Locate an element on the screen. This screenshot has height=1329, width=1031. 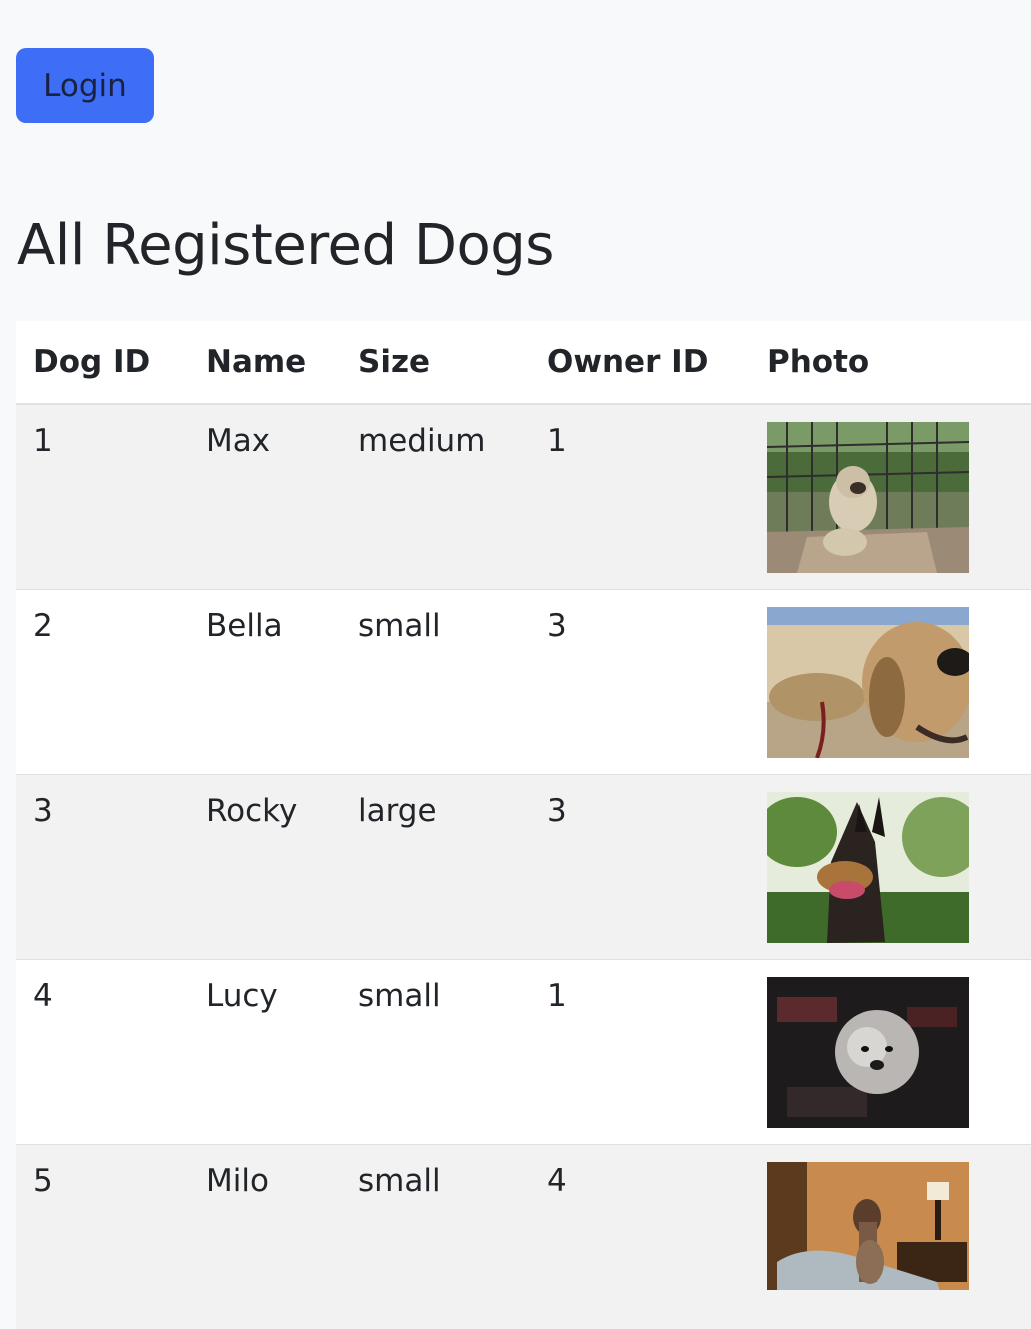
cell-name: Rocky is located at coordinates (265, 866).